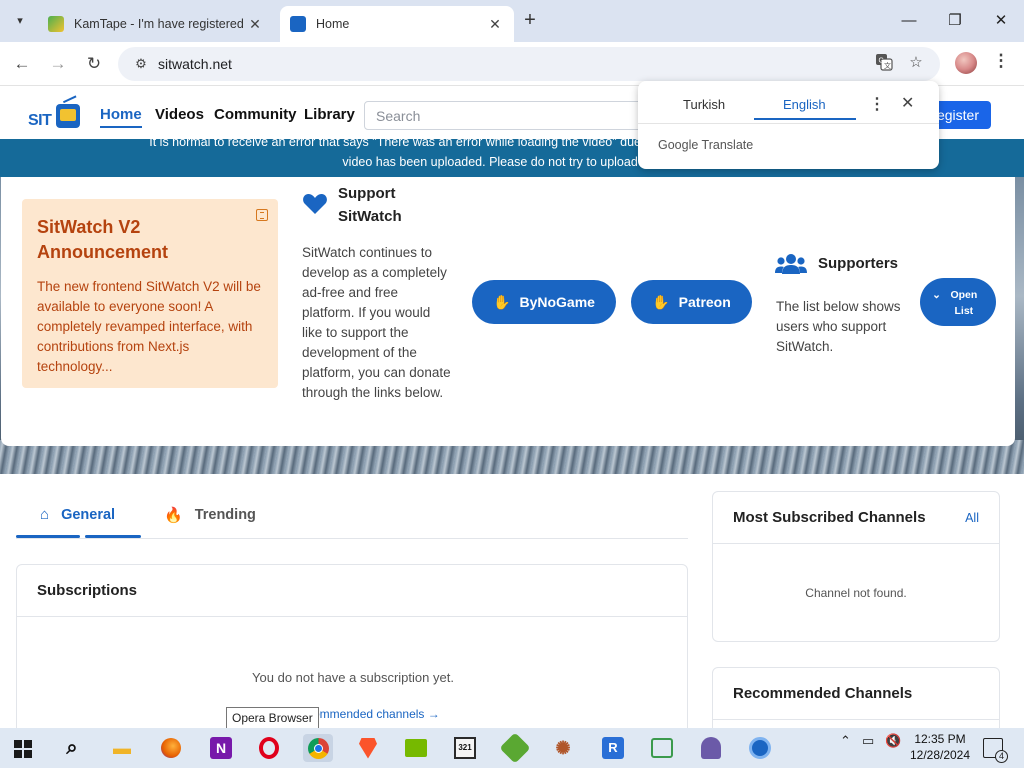 This screenshot has height=768, width=1024. I want to click on browser-menu-icon: ⋮, so click(1001, 63).